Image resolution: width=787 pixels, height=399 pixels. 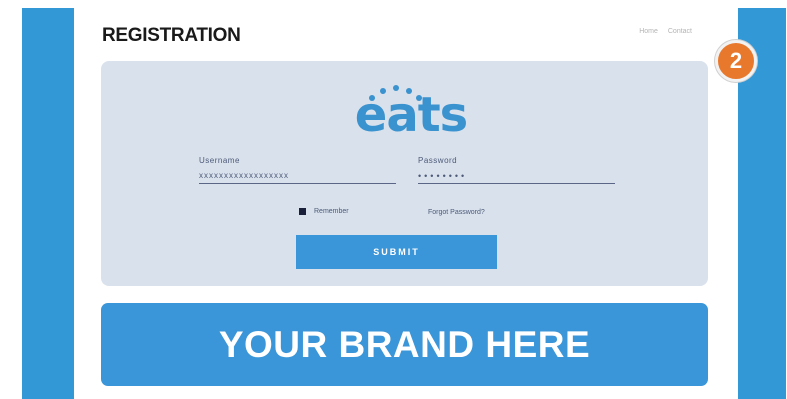 I want to click on remember-me: Remember, so click(x=324, y=211).